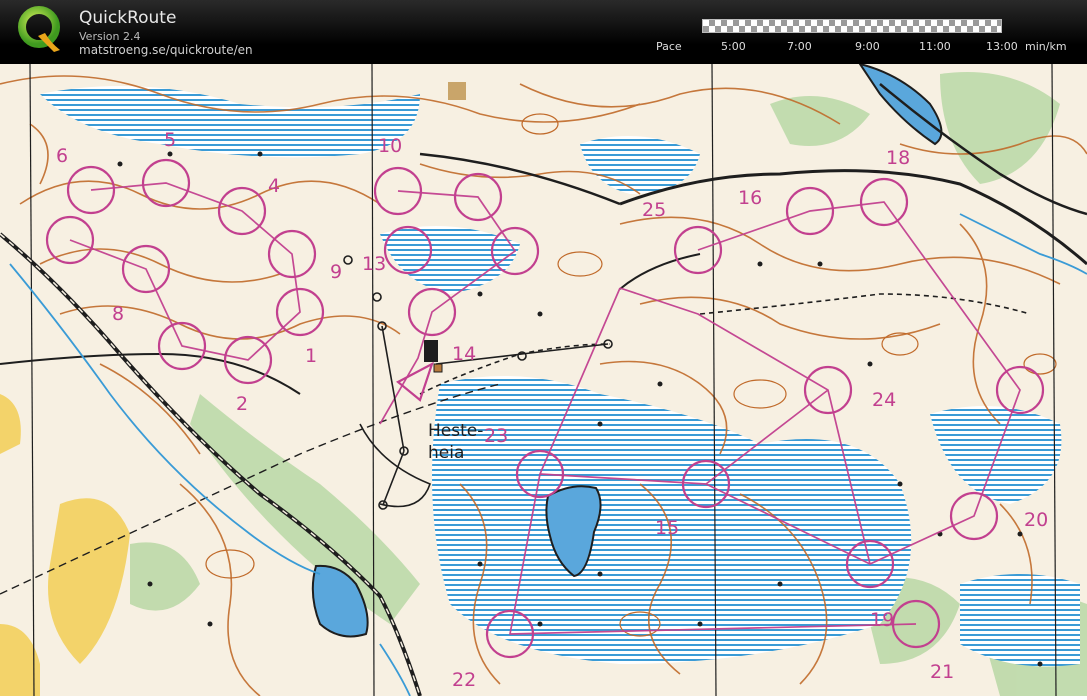  I want to click on pace-label: Pace, so click(669, 46).